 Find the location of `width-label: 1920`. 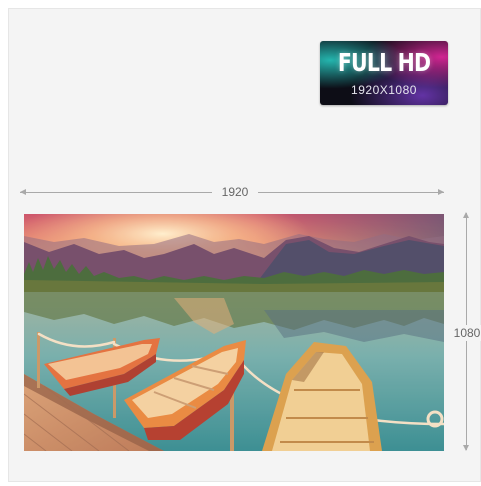

width-label: 1920 is located at coordinates (235, 192).